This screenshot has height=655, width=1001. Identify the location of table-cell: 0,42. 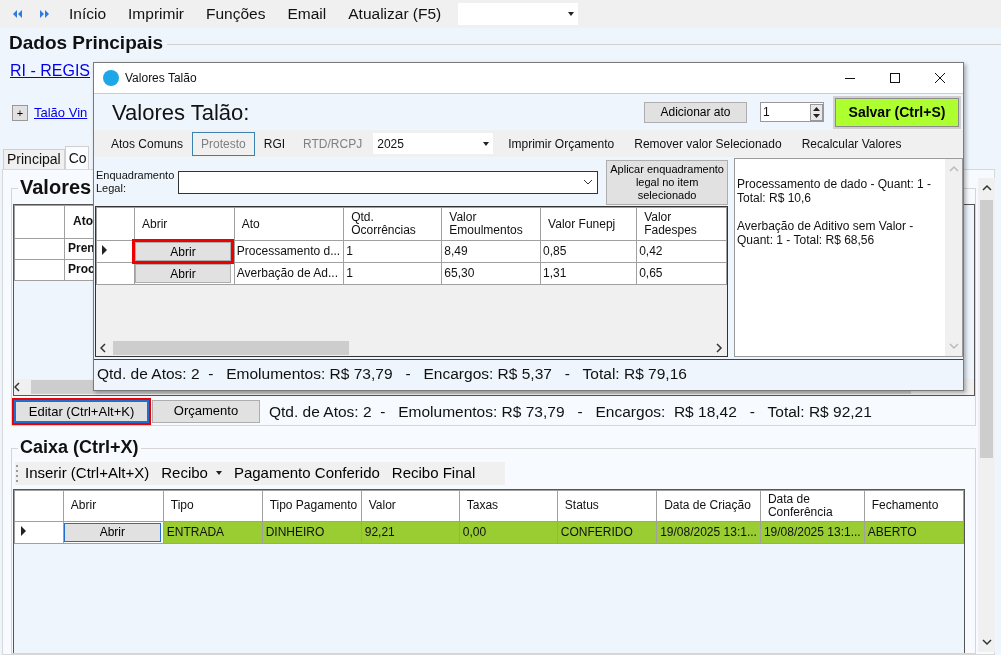
(681, 251).